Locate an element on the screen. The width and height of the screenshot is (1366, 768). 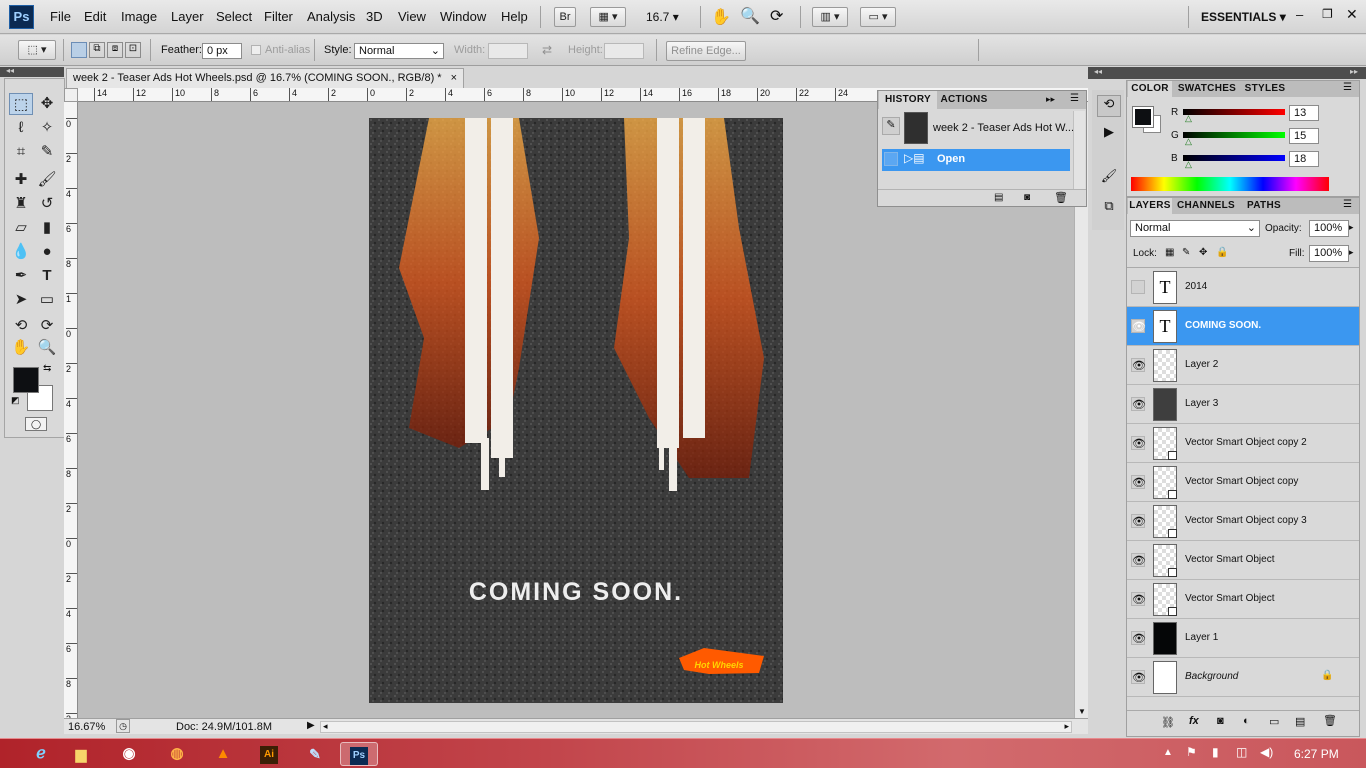
tab-history: HISTORY is located at coordinates (908, 100).